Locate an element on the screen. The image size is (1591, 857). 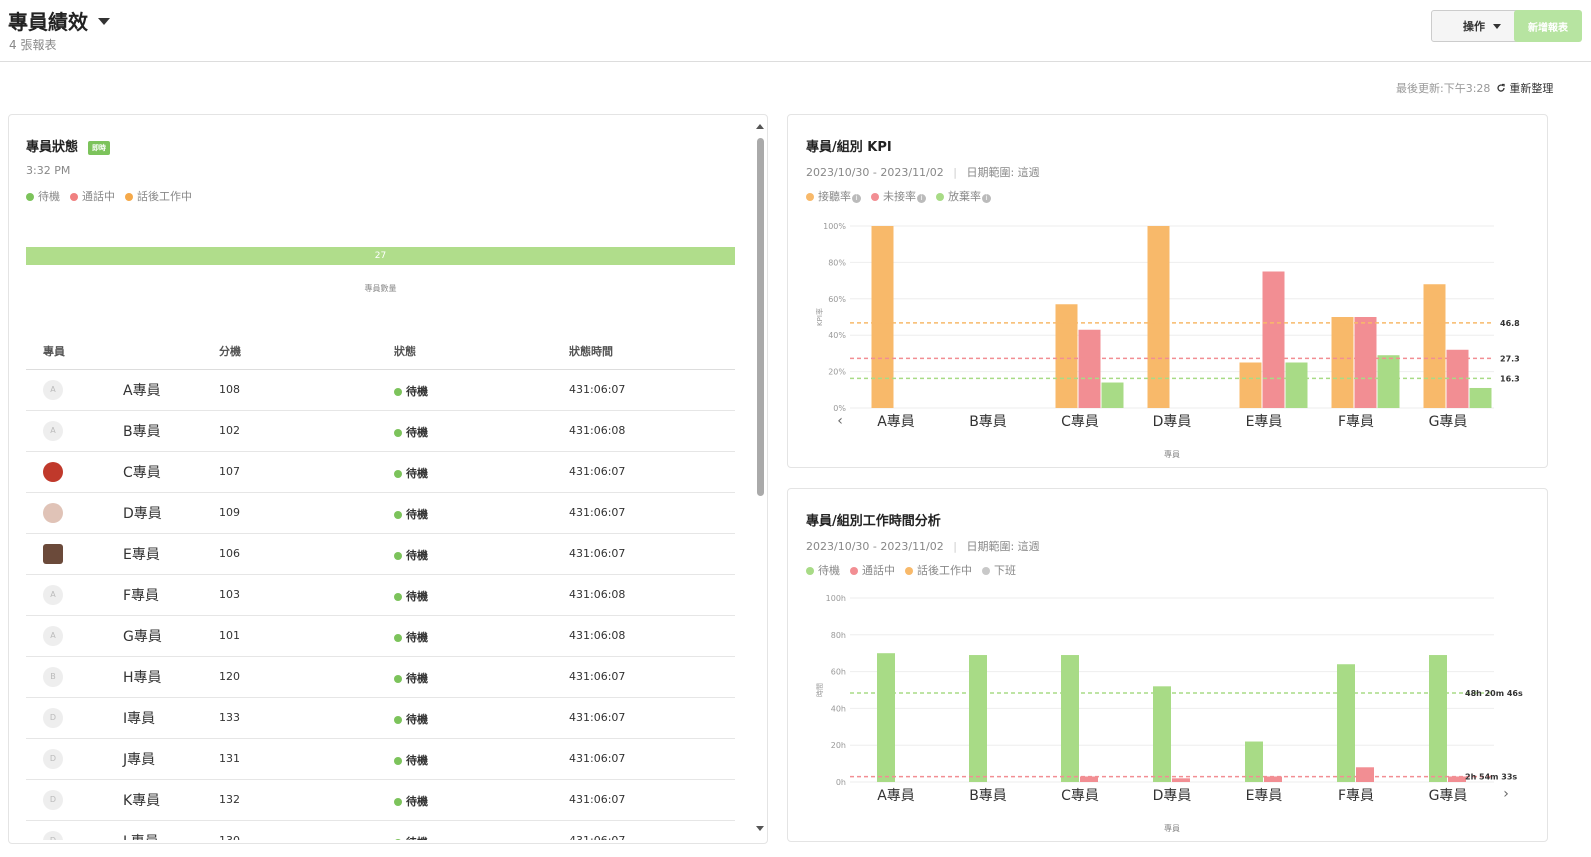
agent-status-title: 專員狀態 即時 is located at coordinates (68, 145).